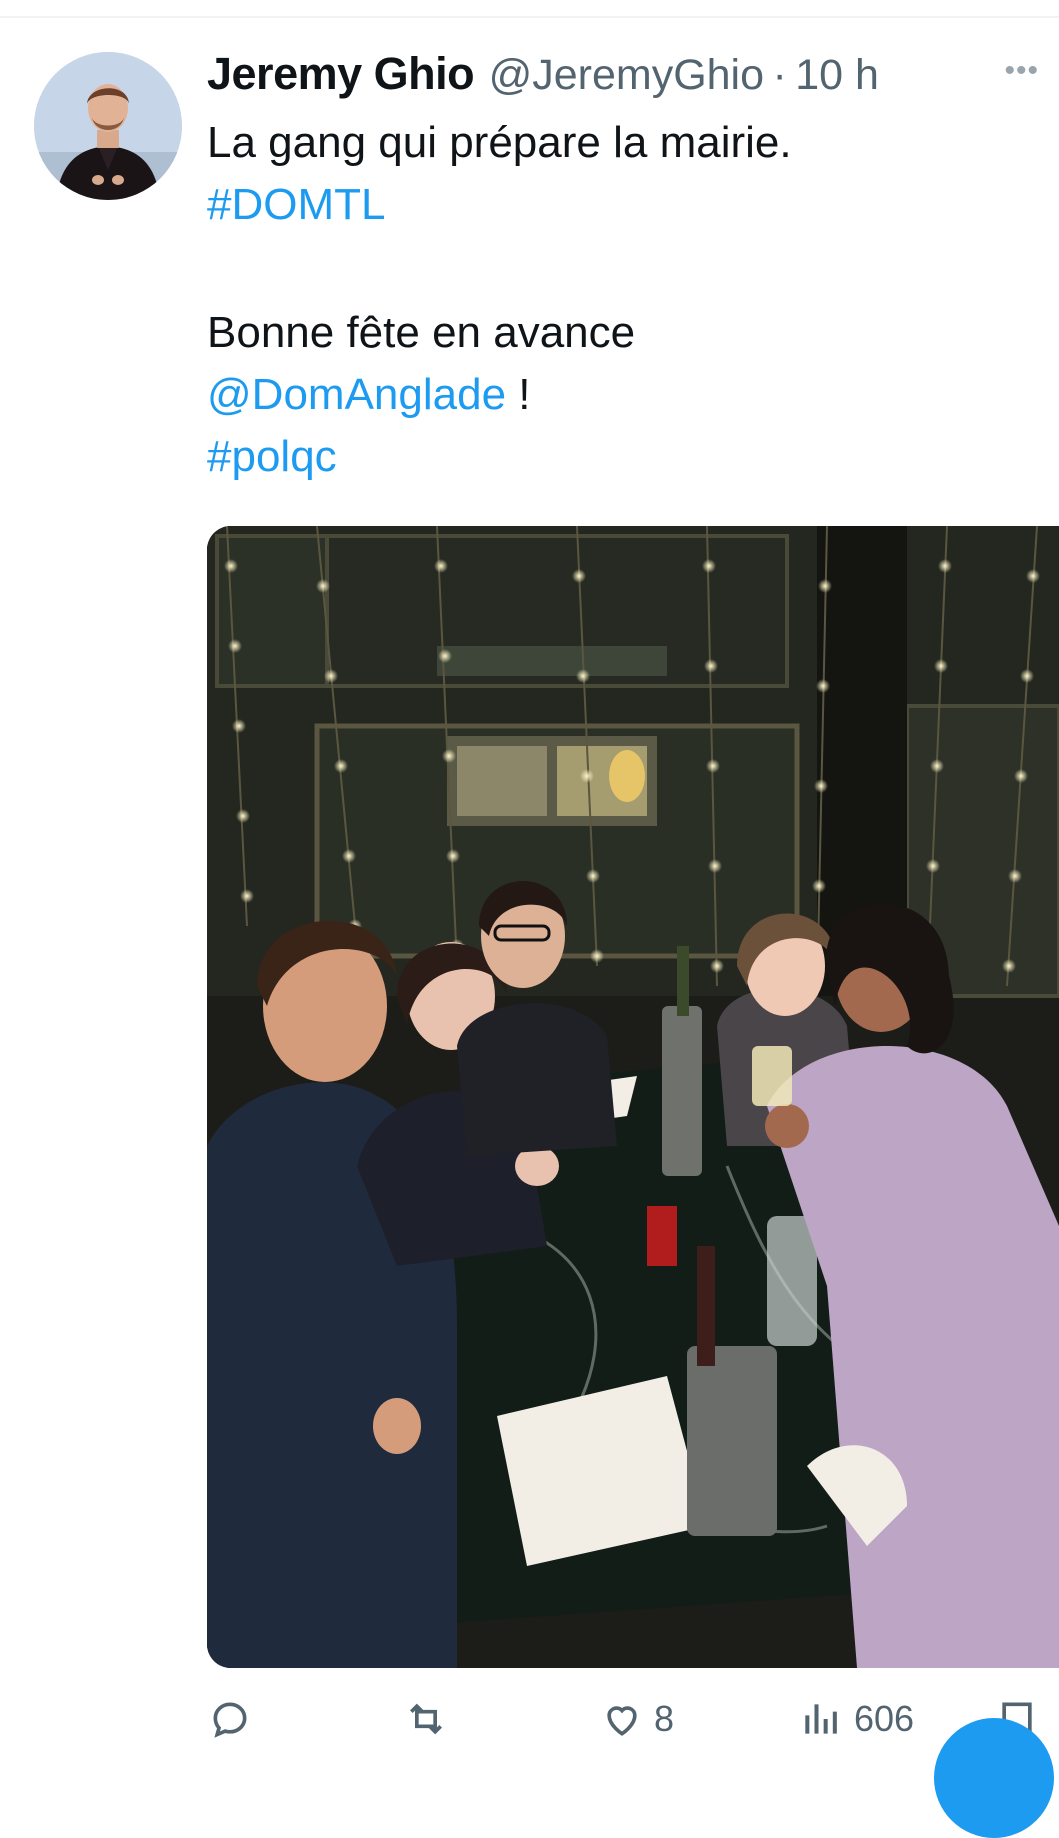 The width and height of the screenshot is (1059, 1838). I want to click on hashtag-link: #DOMTL, so click(617, 205).